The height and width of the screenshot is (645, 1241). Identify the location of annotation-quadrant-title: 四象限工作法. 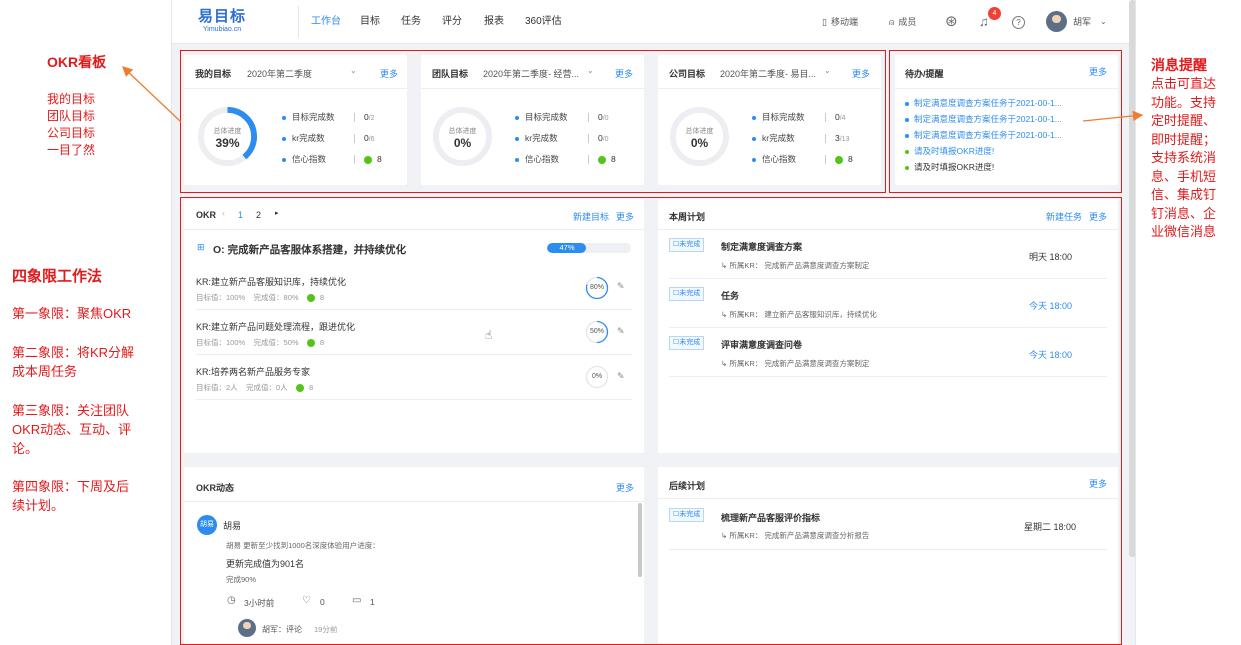
(57, 276).